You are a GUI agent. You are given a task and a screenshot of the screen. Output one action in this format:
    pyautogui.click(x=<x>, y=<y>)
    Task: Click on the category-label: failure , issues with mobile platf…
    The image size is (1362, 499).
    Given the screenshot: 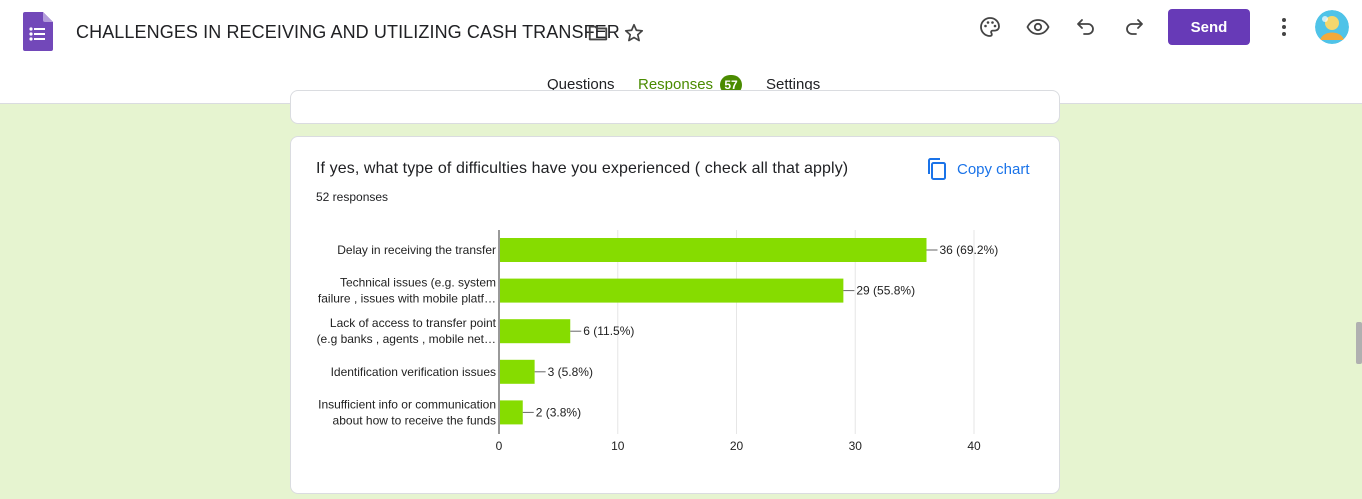 What is the action you would take?
    pyautogui.click(x=407, y=299)
    